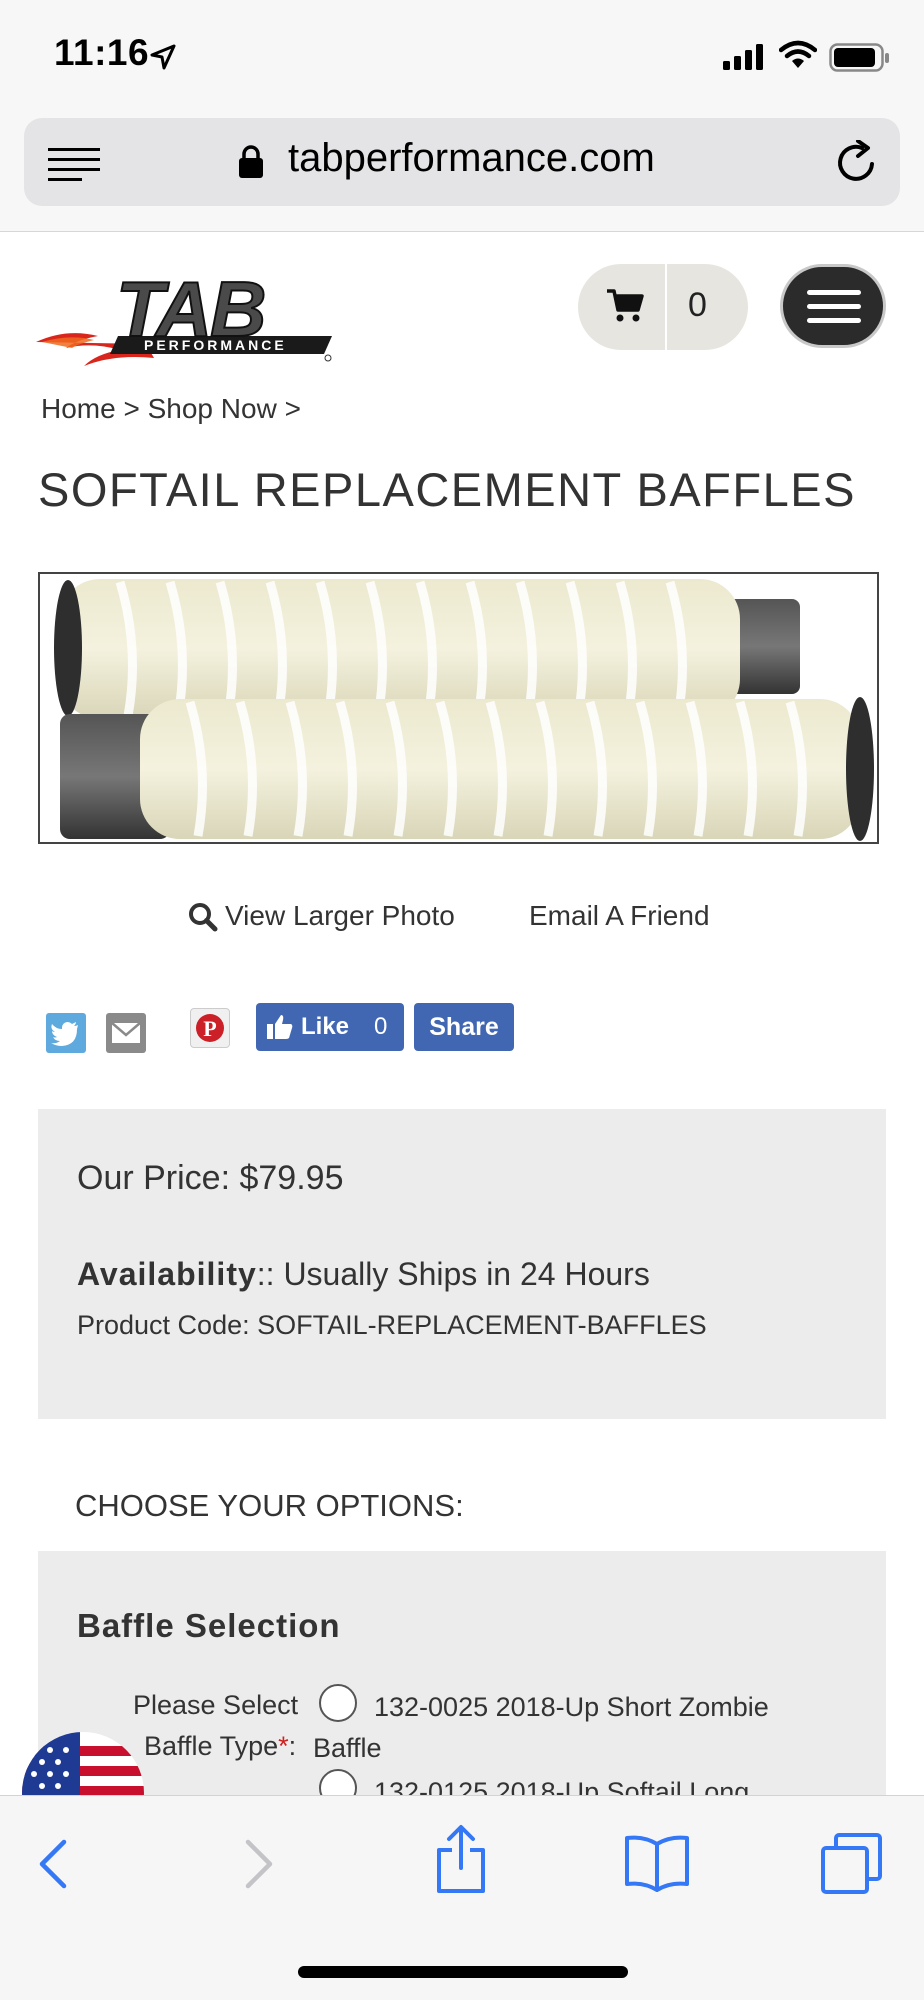 The width and height of the screenshot is (924, 2000). I want to click on reader-view-icon, so click(74, 164).